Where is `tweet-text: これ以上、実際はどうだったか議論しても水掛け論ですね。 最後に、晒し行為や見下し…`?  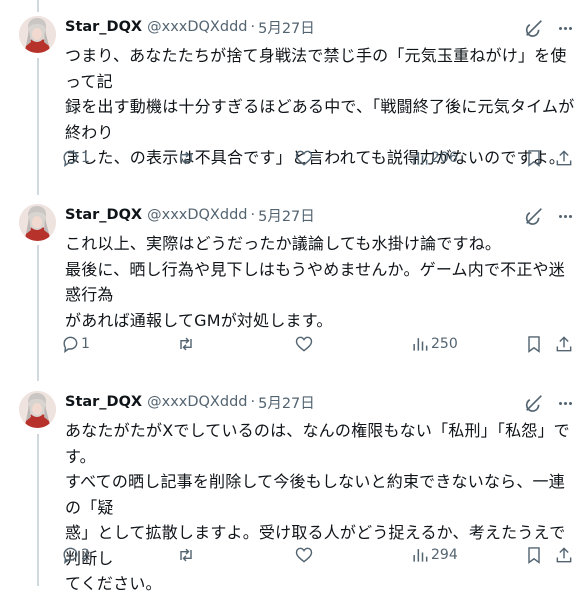 tweet-text: これ以上、実際はどうだったか議論しても水掛け論ですね。 最後に、晒し行為や見下し… is located at coordinates (315, 282).